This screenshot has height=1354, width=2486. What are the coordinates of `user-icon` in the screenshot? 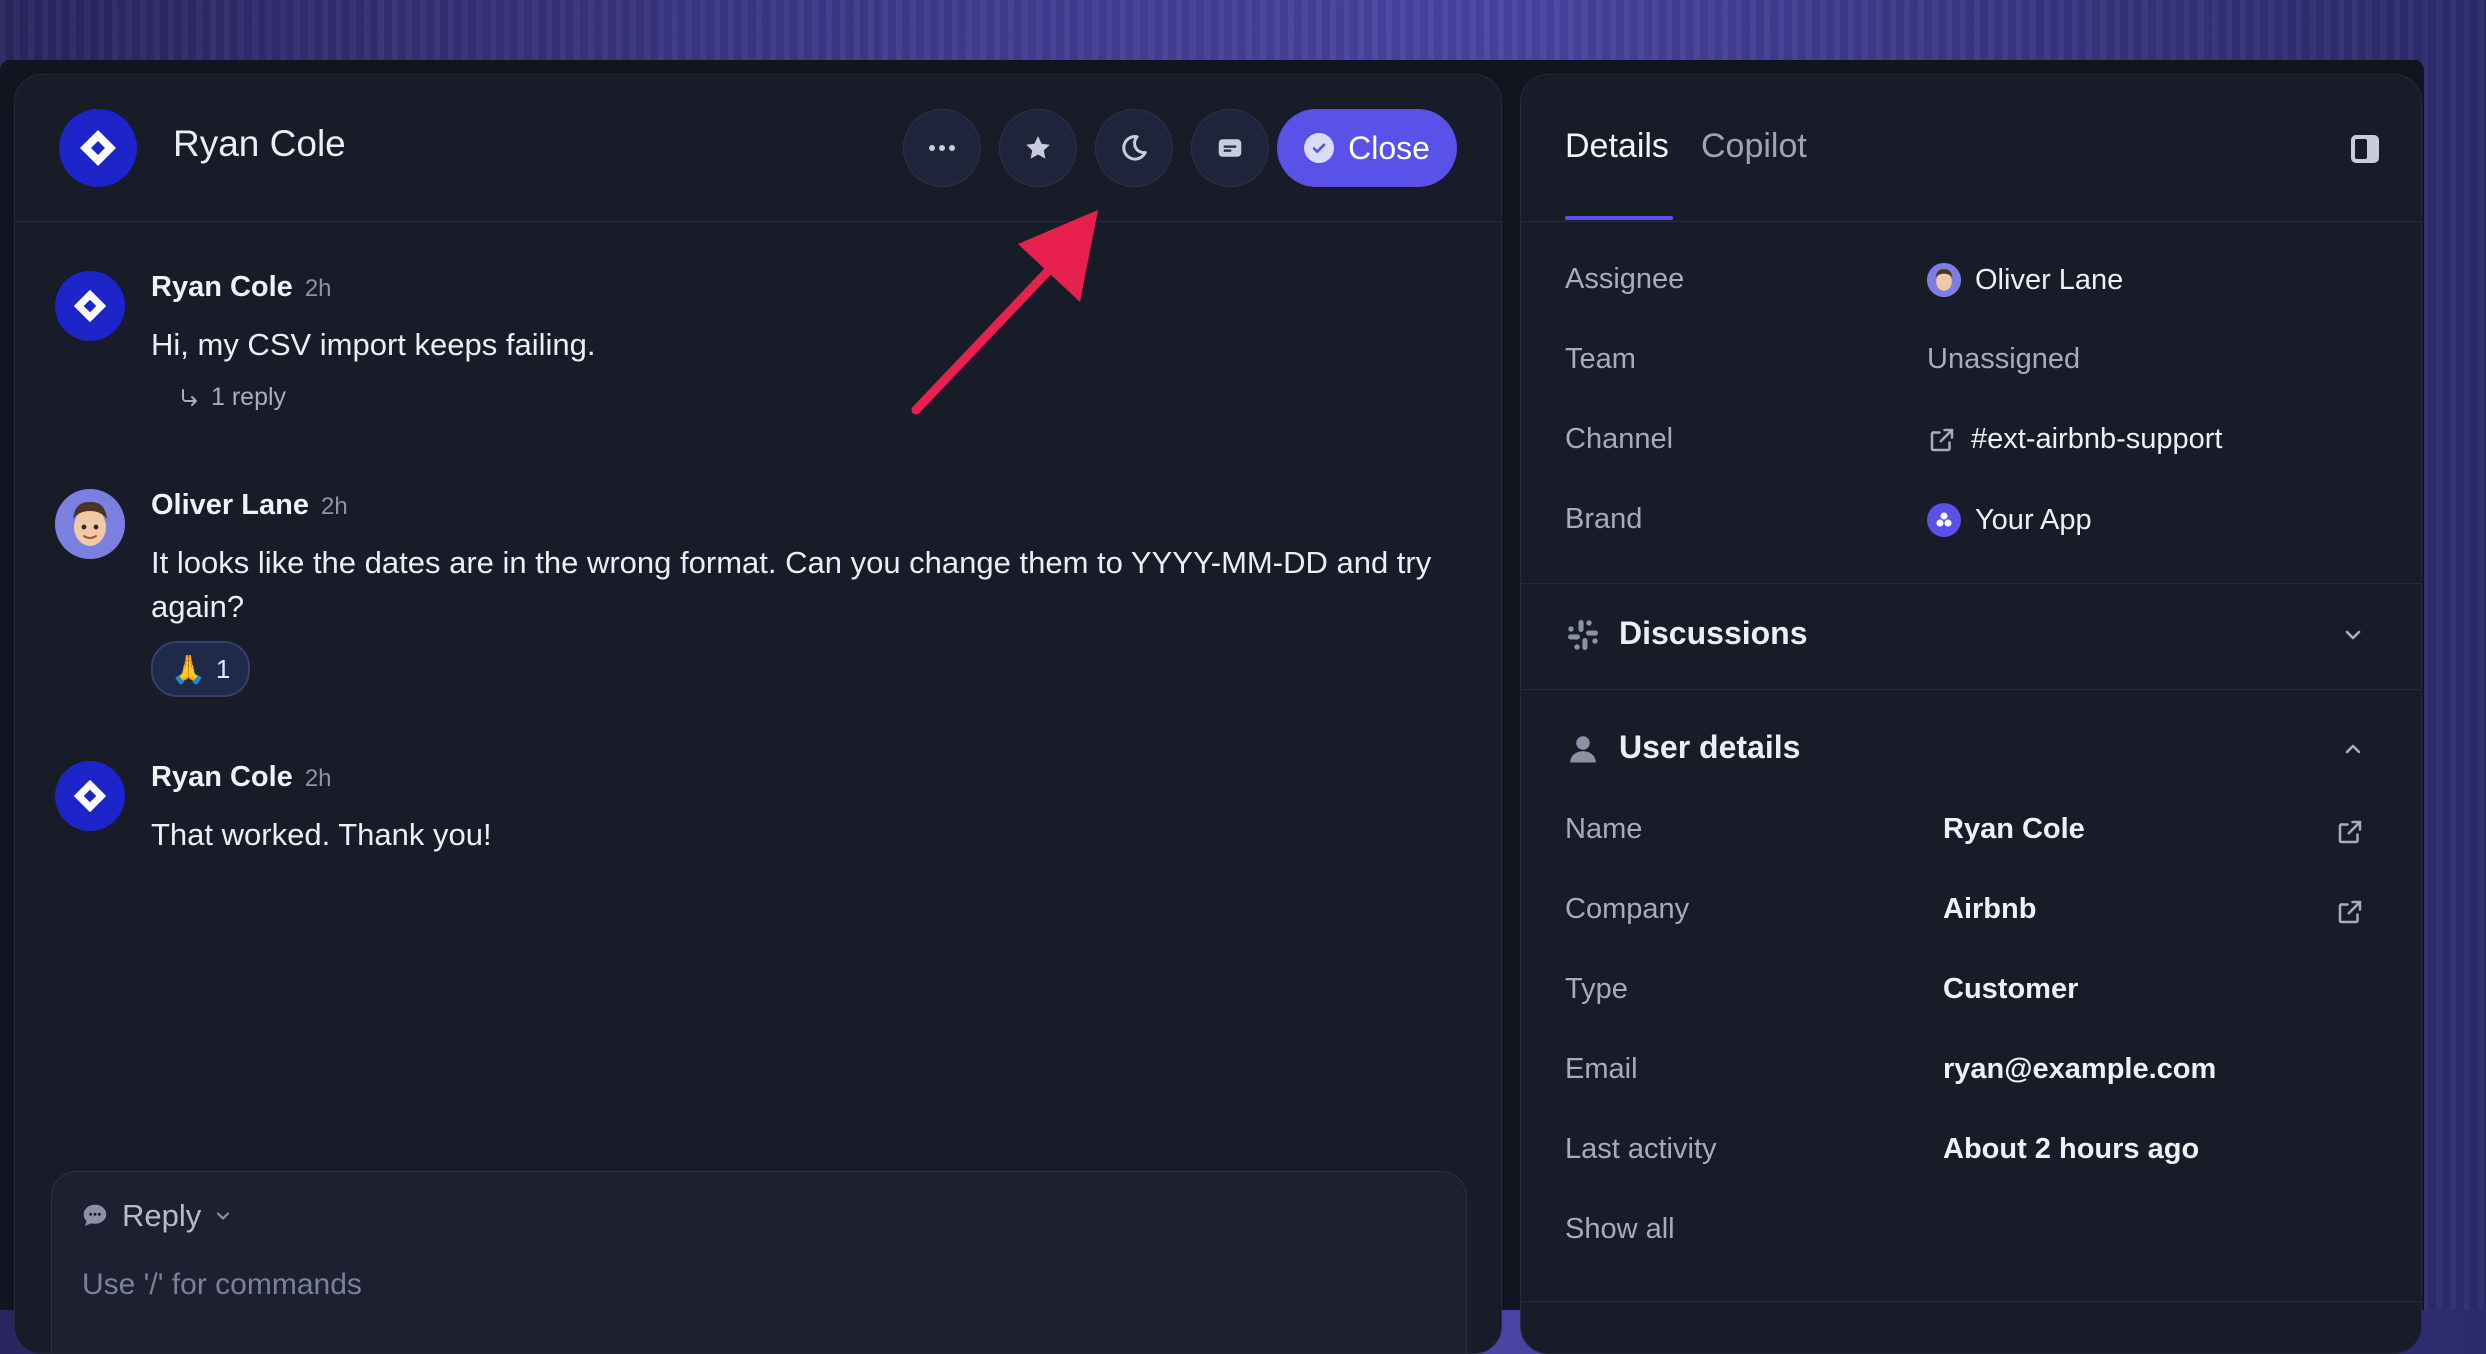 It's located at (1583, 749).